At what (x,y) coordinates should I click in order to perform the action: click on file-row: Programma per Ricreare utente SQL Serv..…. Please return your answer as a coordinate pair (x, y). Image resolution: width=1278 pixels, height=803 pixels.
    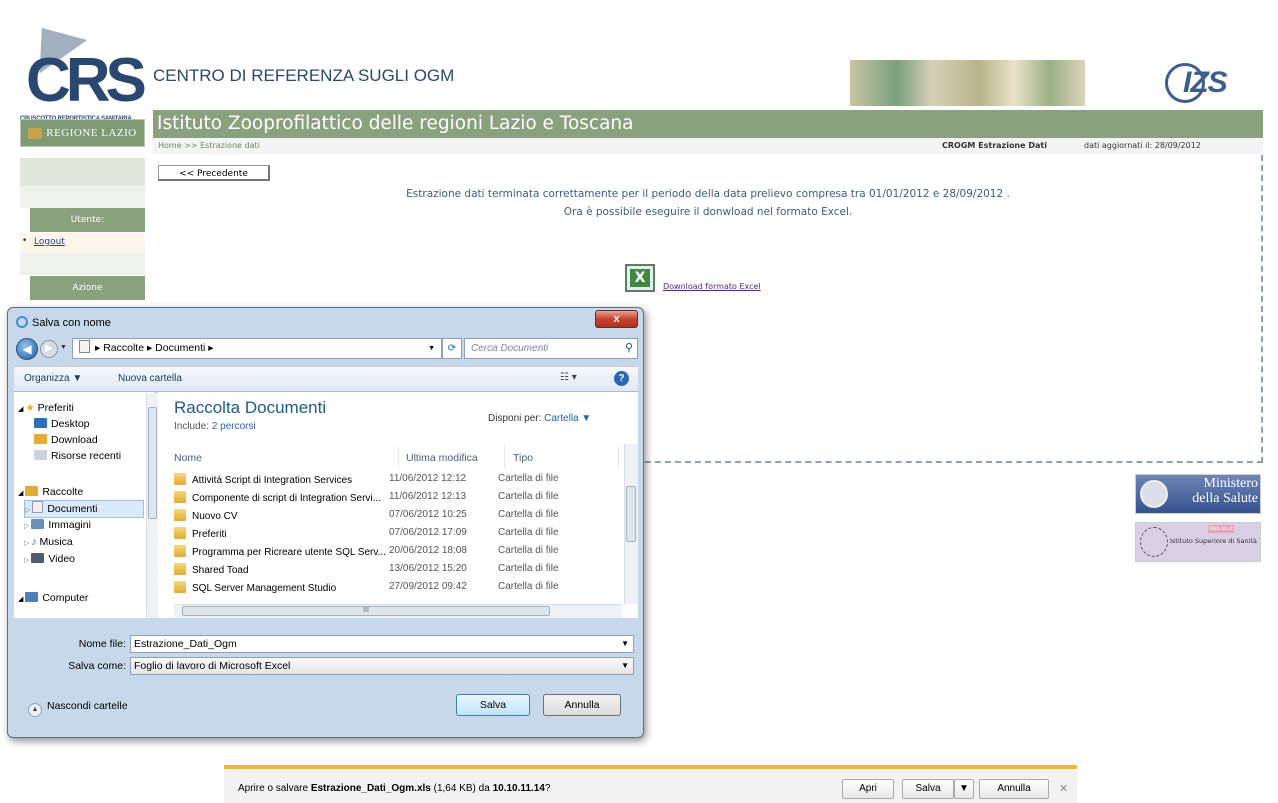
    Looking at the image, I should click on (394, 554).